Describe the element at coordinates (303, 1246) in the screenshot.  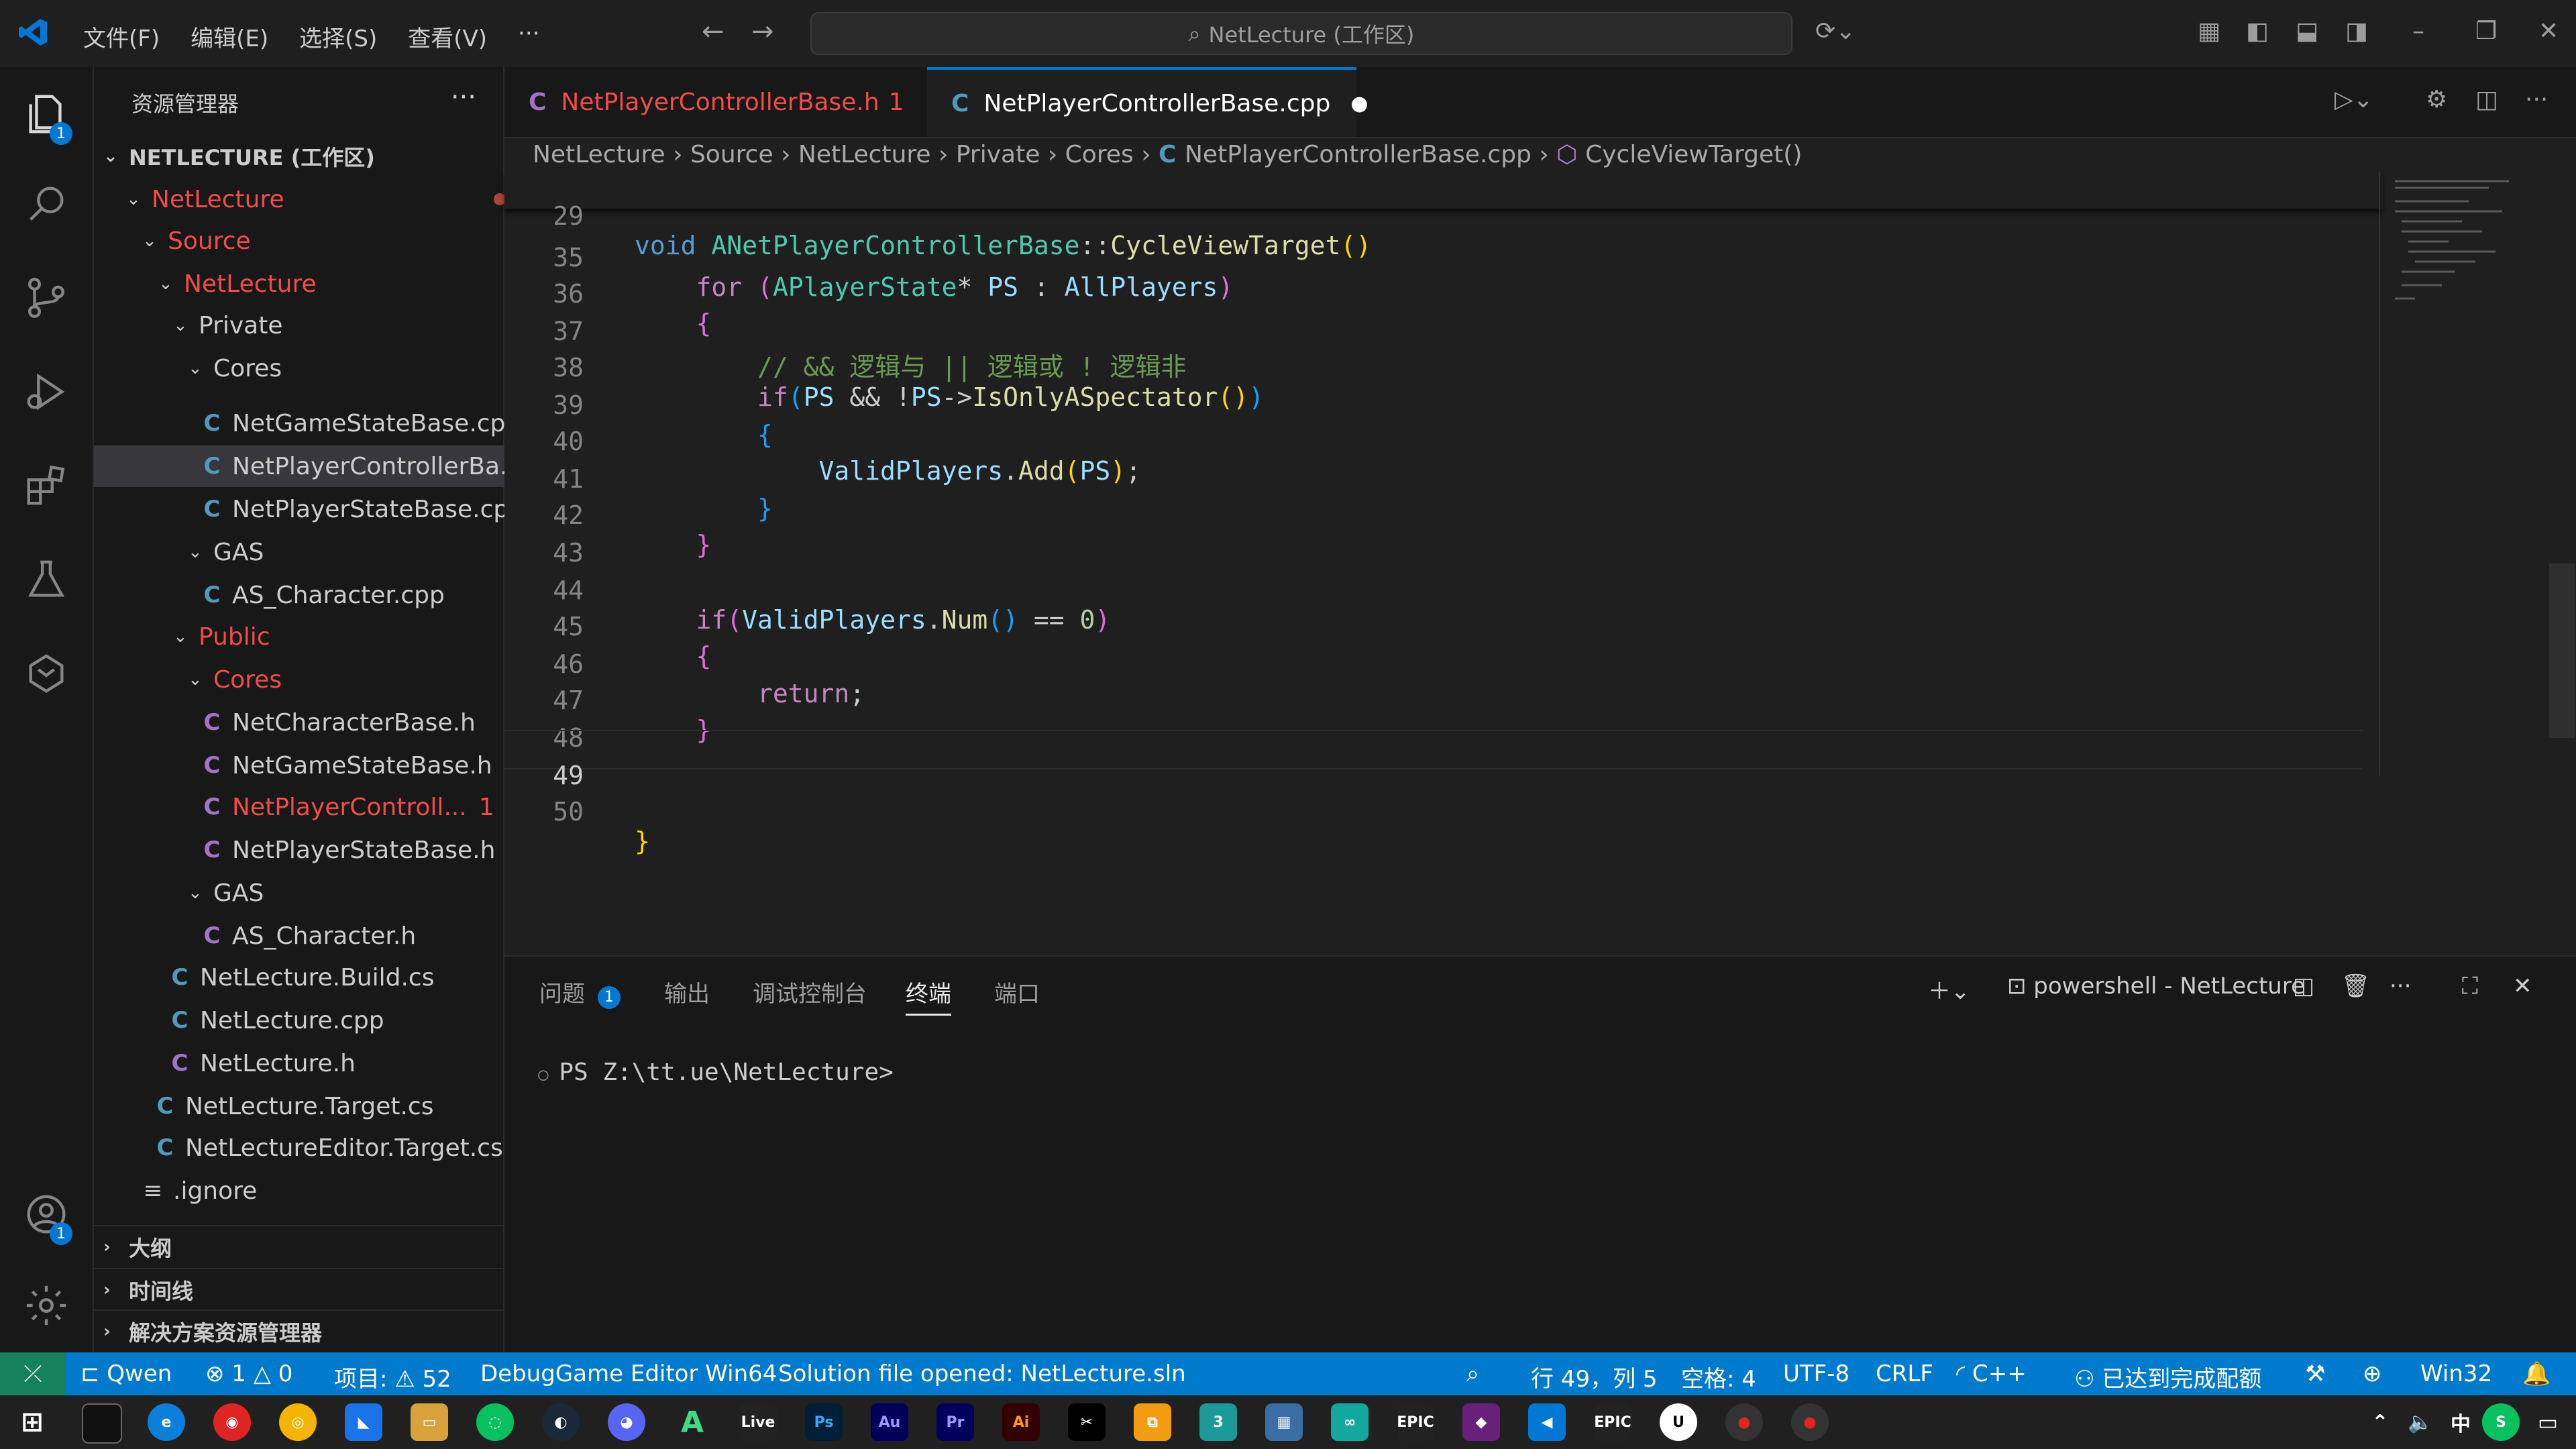
I see `outline-section: › 大纲` at that location.